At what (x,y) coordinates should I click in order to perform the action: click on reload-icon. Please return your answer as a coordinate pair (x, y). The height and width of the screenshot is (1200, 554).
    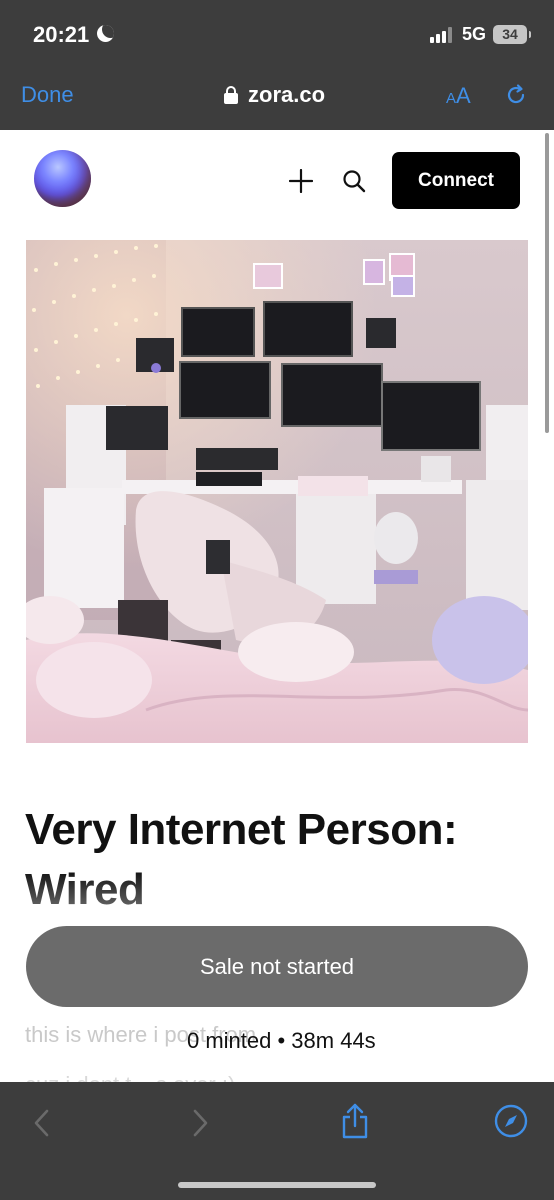
    Looking at the image, I should click on (516, 95).